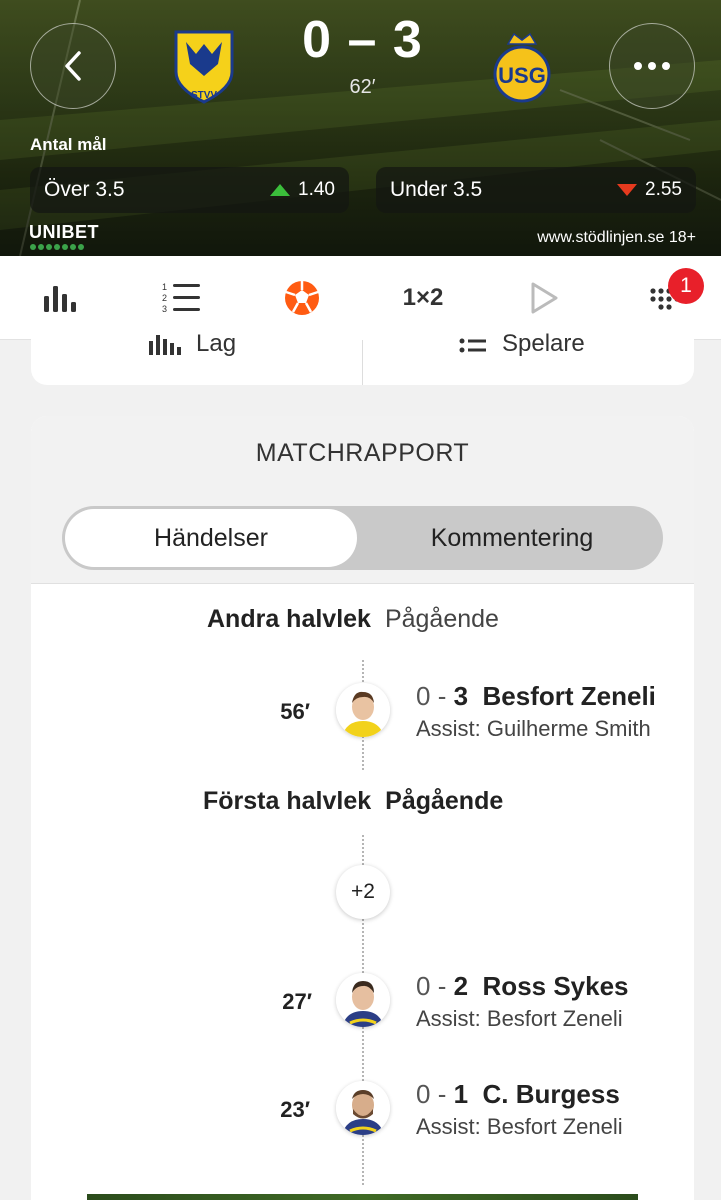  Describe the element at coordinates (289, 619) in the screenshot. I see `period-name: Andra halvlek` at that location.